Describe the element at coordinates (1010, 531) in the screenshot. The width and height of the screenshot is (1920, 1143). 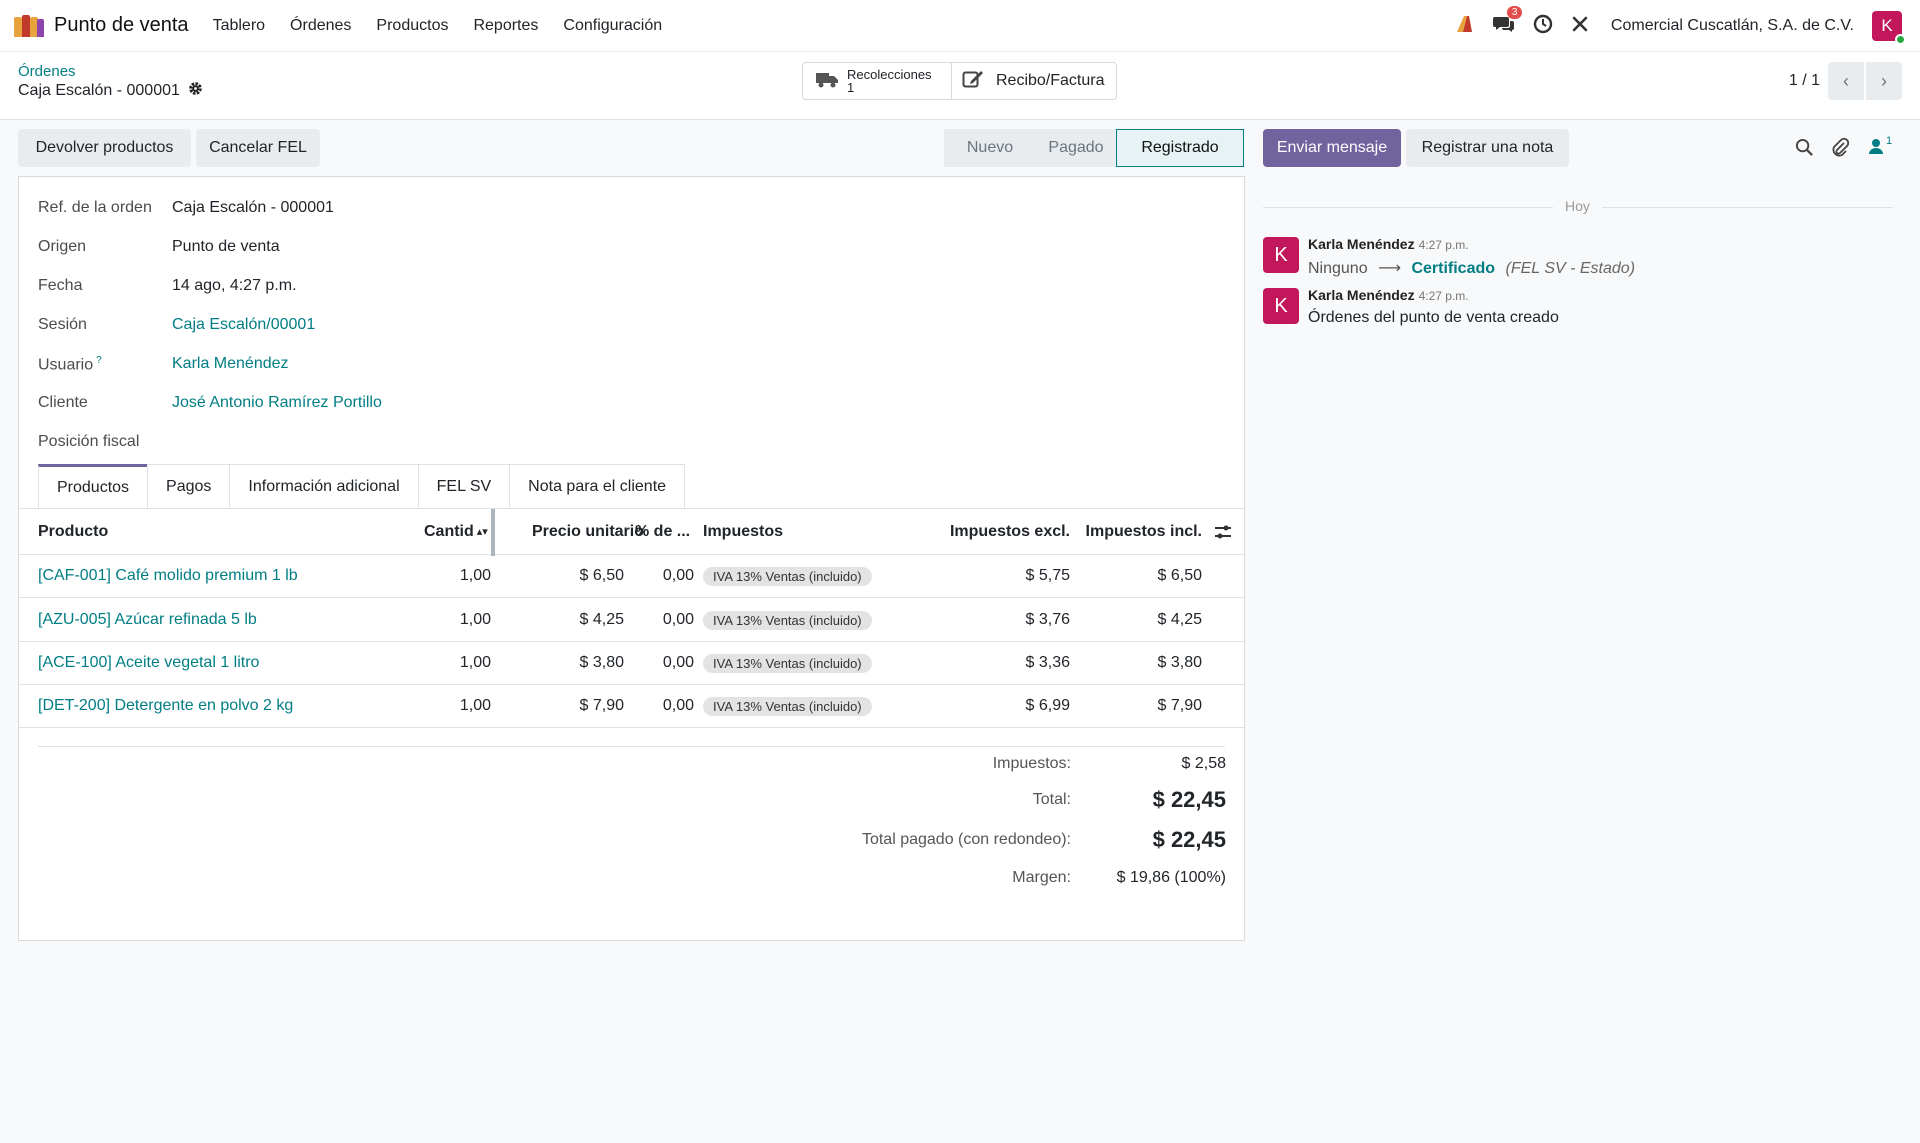
I see `col-tax-excl: Impuestos excl.` at that location.